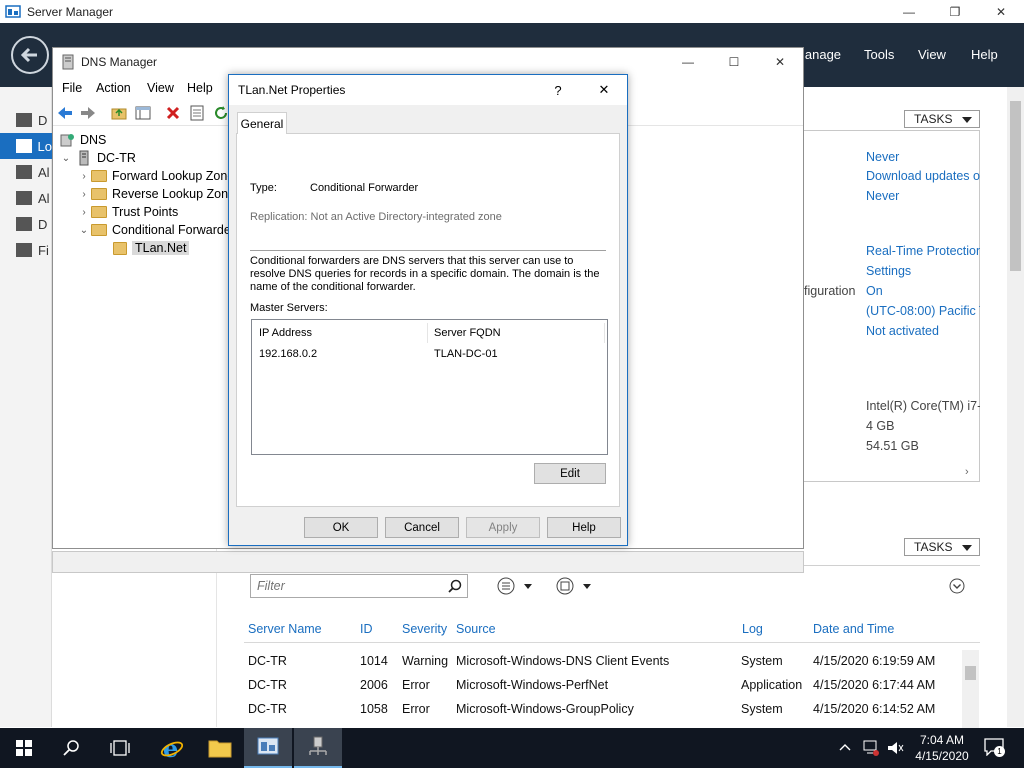 The height and width of the screenshot is (768, 1024). I want to click on show-hidden-icons-icon, so click(845, 747).